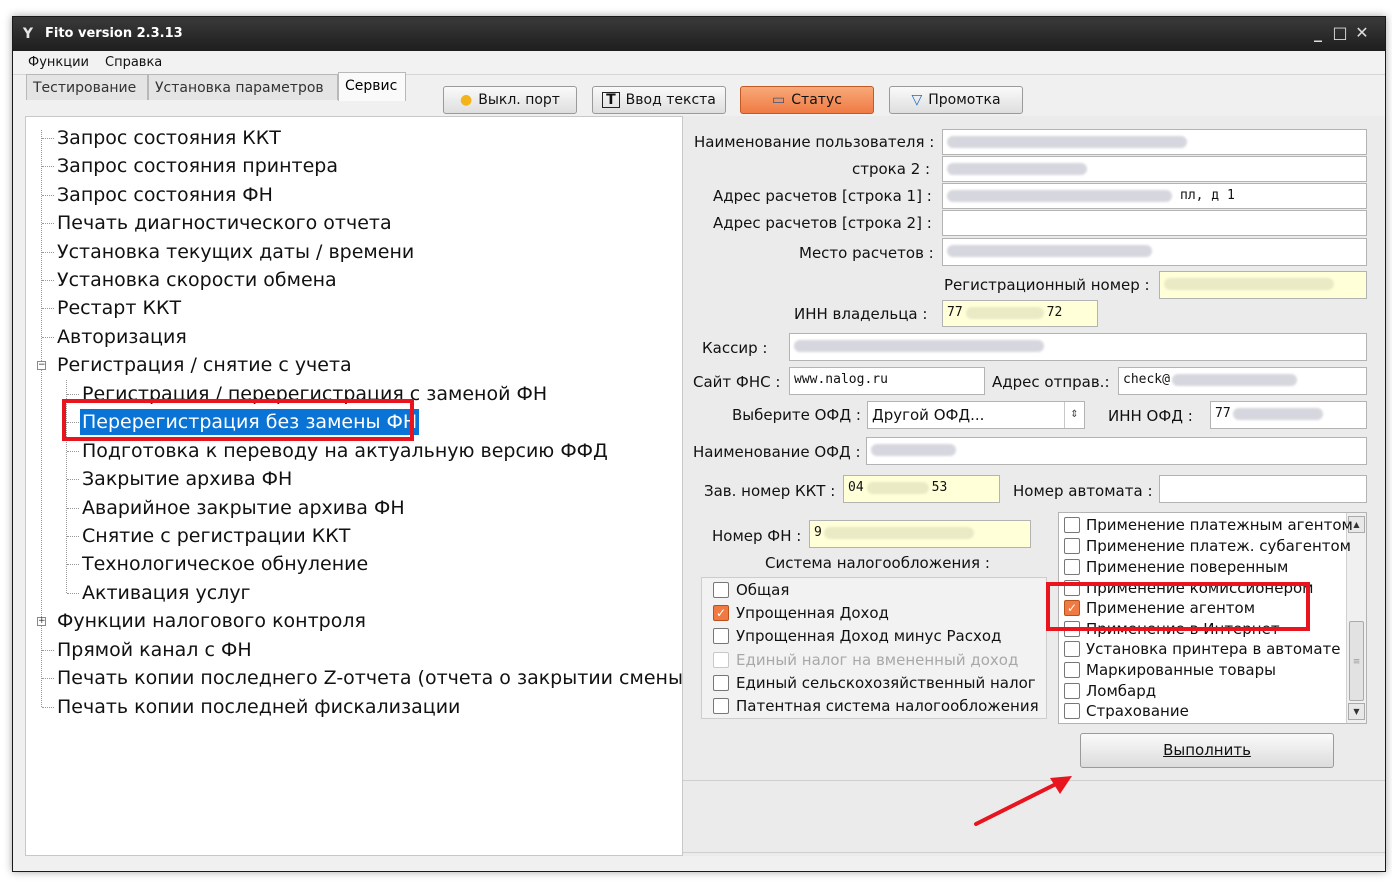 The image size is (1392, 884). Describe the element at coordinates (372, 86) in the screenshot. I see `tab-service: Сервис` at that location.